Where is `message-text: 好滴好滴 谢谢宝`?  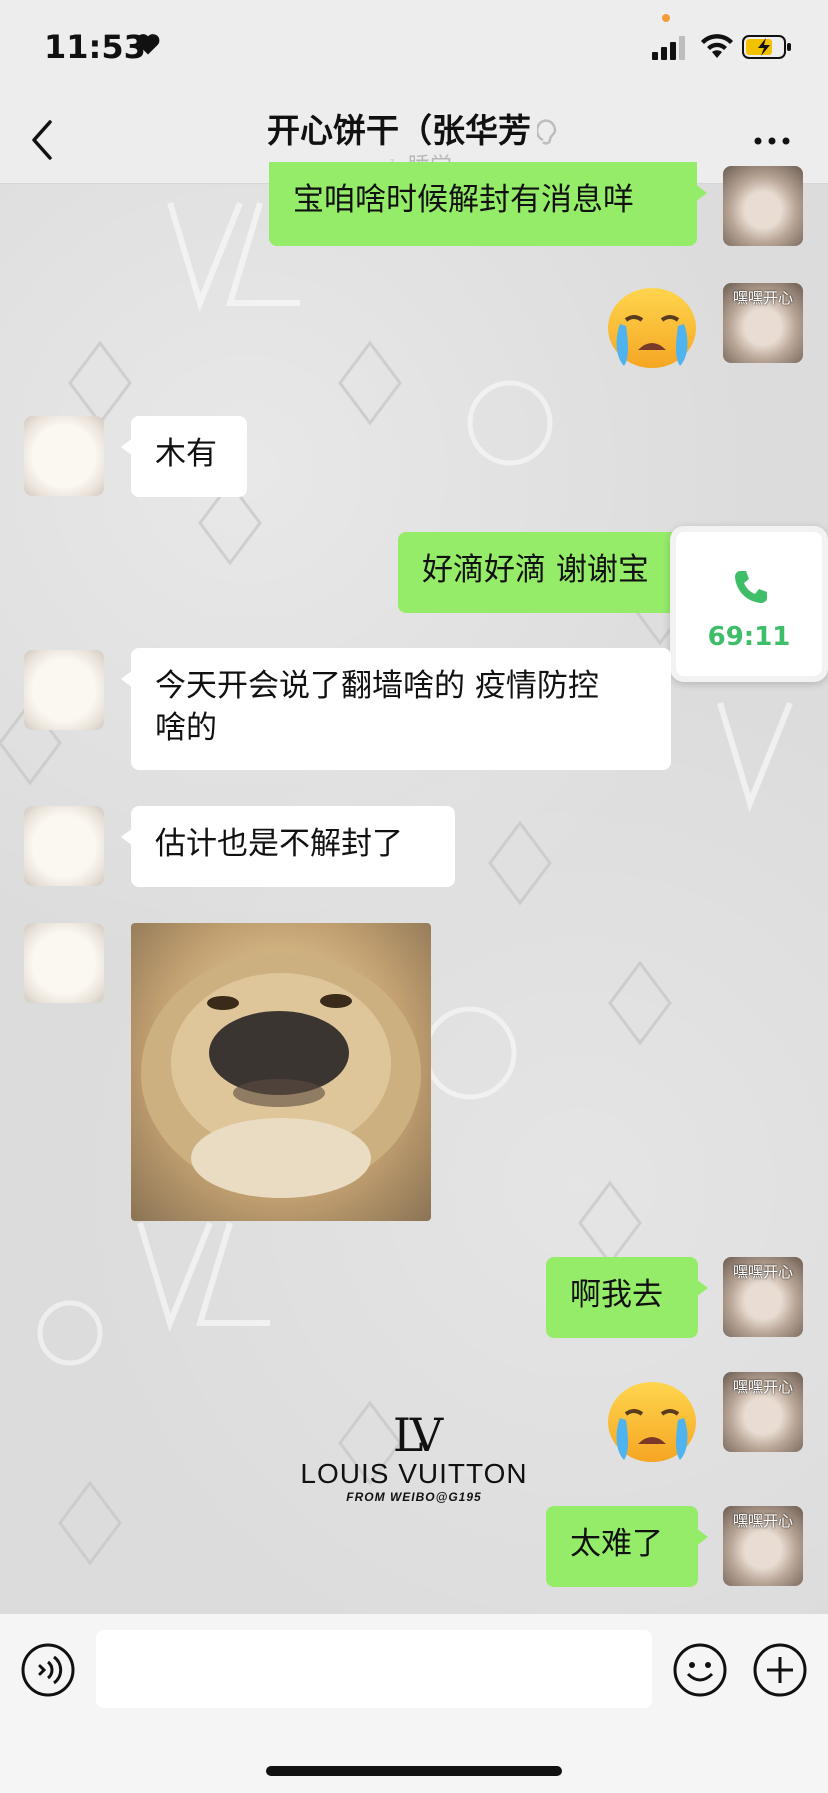 message-text: 好滴好滴 谢谢宝 is located at coordinates (535, 570).